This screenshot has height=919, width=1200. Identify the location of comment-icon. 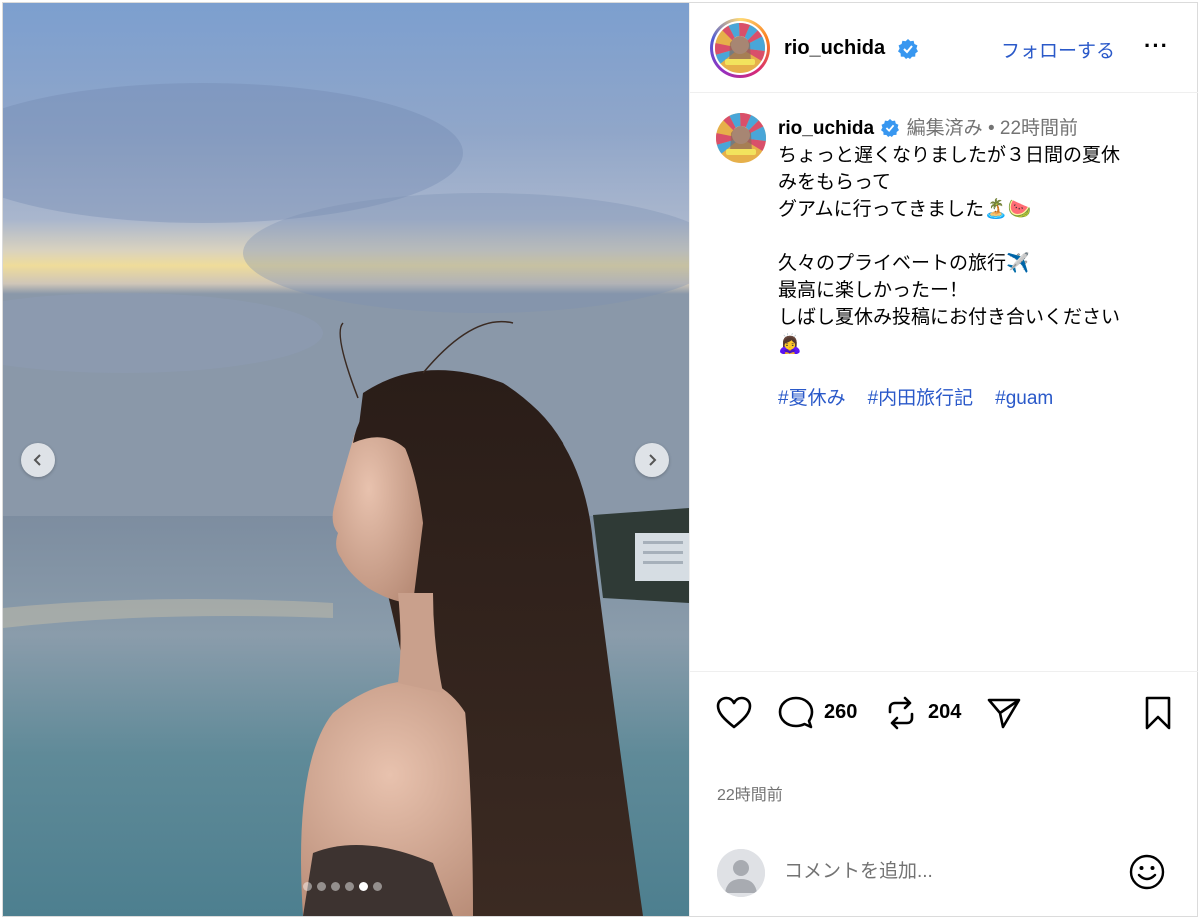
(796, 713).